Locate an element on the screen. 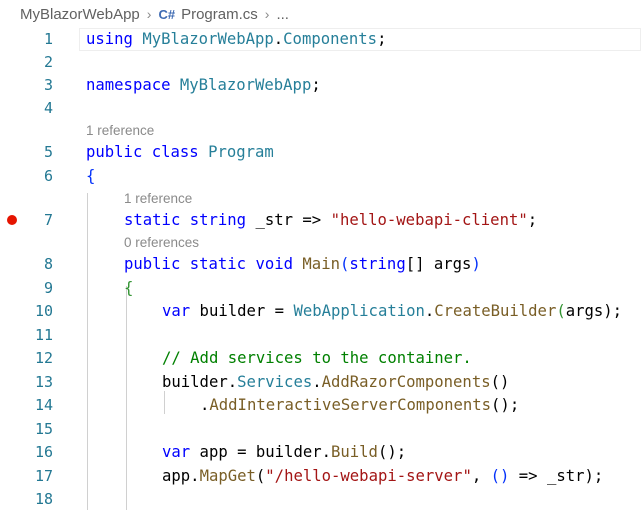 The height and width of the screenshot is (511, 641). code-line: 14 .AddInteractiveServerComponents(); is located at coordinates (320, 405).